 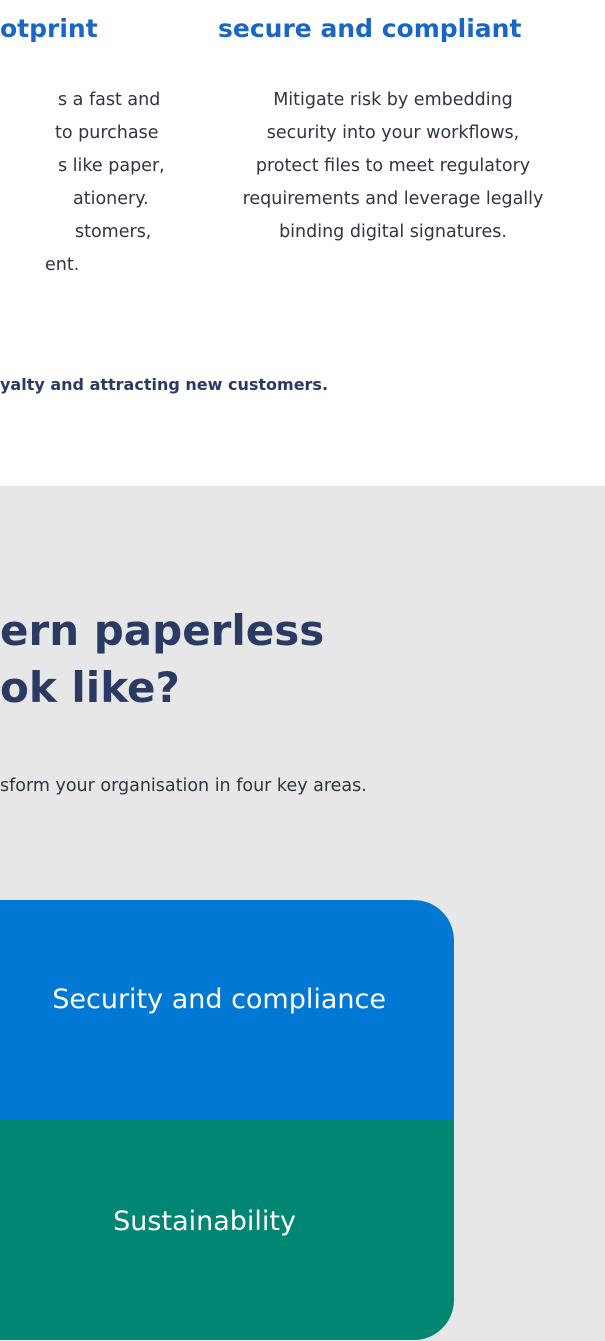 What do you see at coordinates (370, 28) in the screenshot?
I see `right-column-heading: secure and compliant` at bounding box center [370, 28].